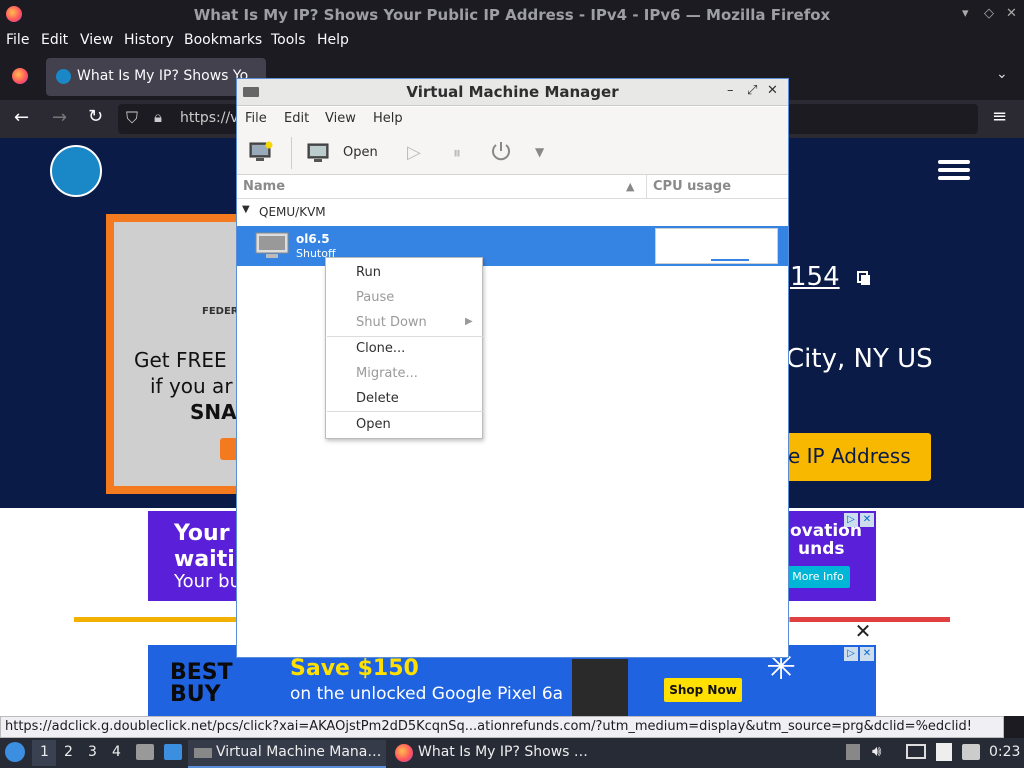 The height and width of the screenshot is (768, 1024). Describe the element at coordinates (752, 90) in the screenshot. I see `vmm-maximize-icon: ⤢` at that location.